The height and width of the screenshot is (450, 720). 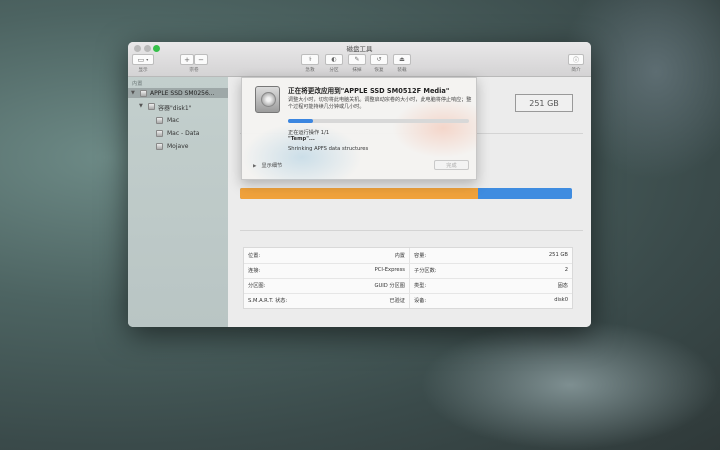 What do you see at coordinates (357, 70) in the screenshot?
I see `erase-label: 抹掉` at bounding box center [357, 70].